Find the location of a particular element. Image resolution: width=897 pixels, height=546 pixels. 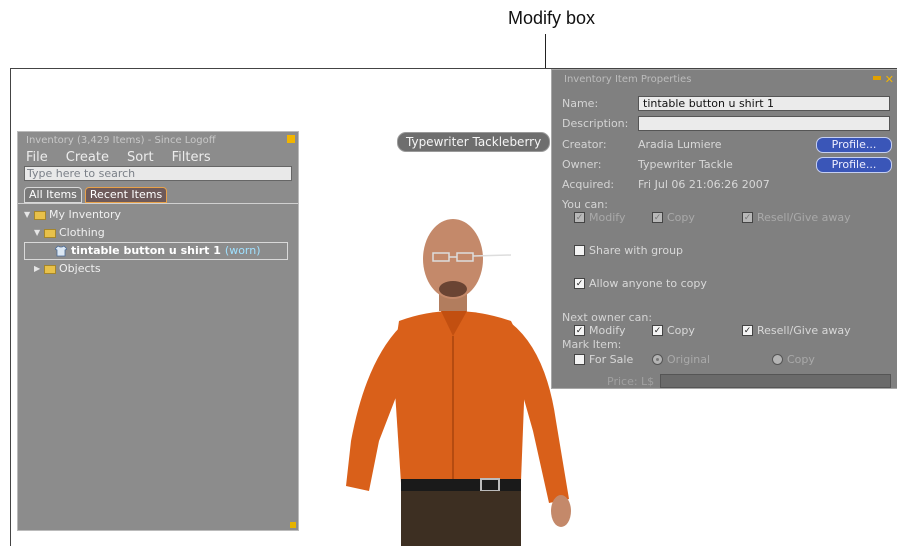

inventory-tabs: All Items Recent Items is located at coordinates (96, 195).